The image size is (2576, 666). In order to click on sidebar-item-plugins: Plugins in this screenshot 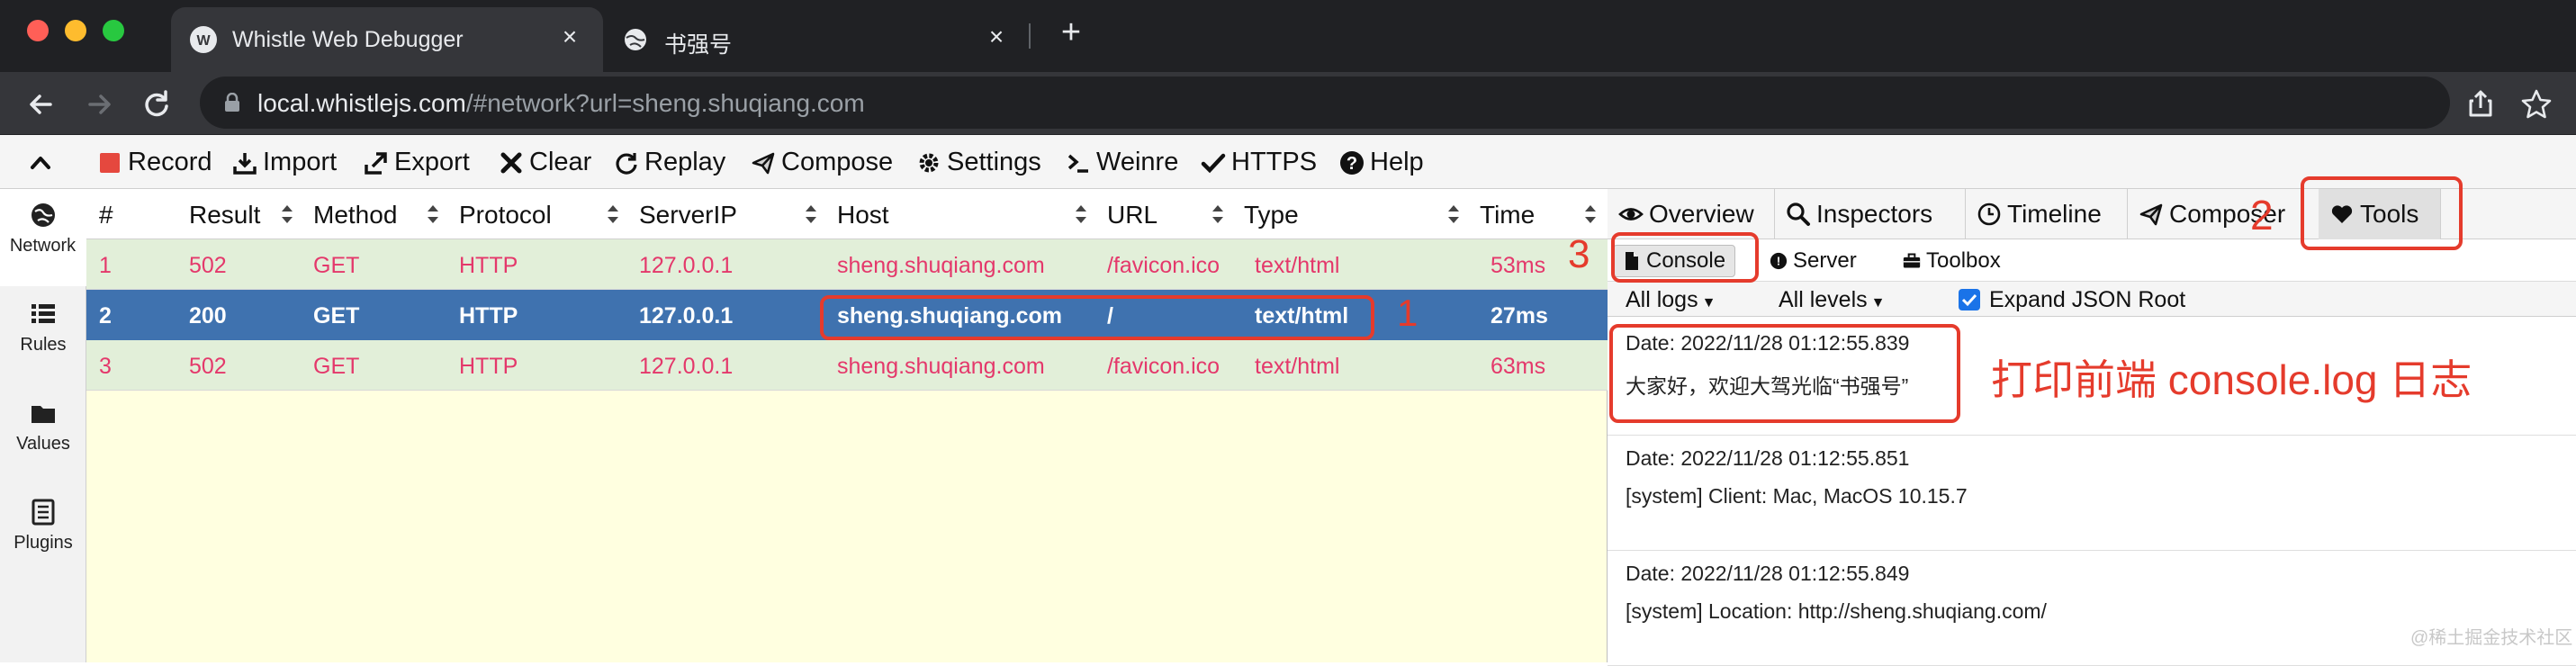, I will do `click(43, 534)`.